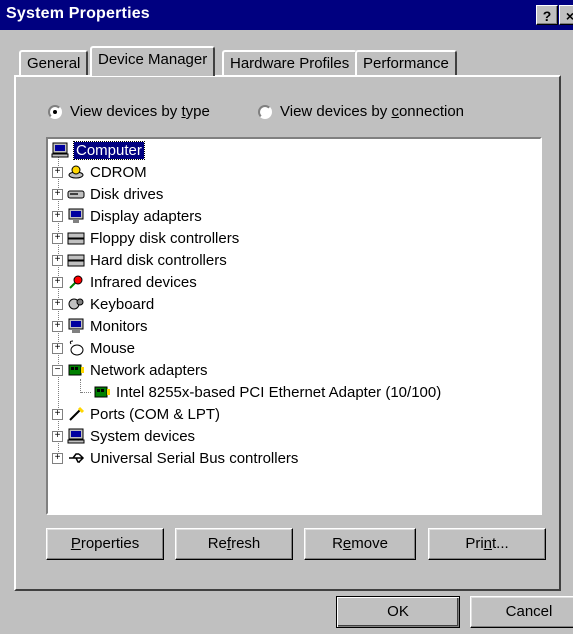 The width and height of the screenshot is (573, 634). I want to click on port-icon, so click(76, 414).